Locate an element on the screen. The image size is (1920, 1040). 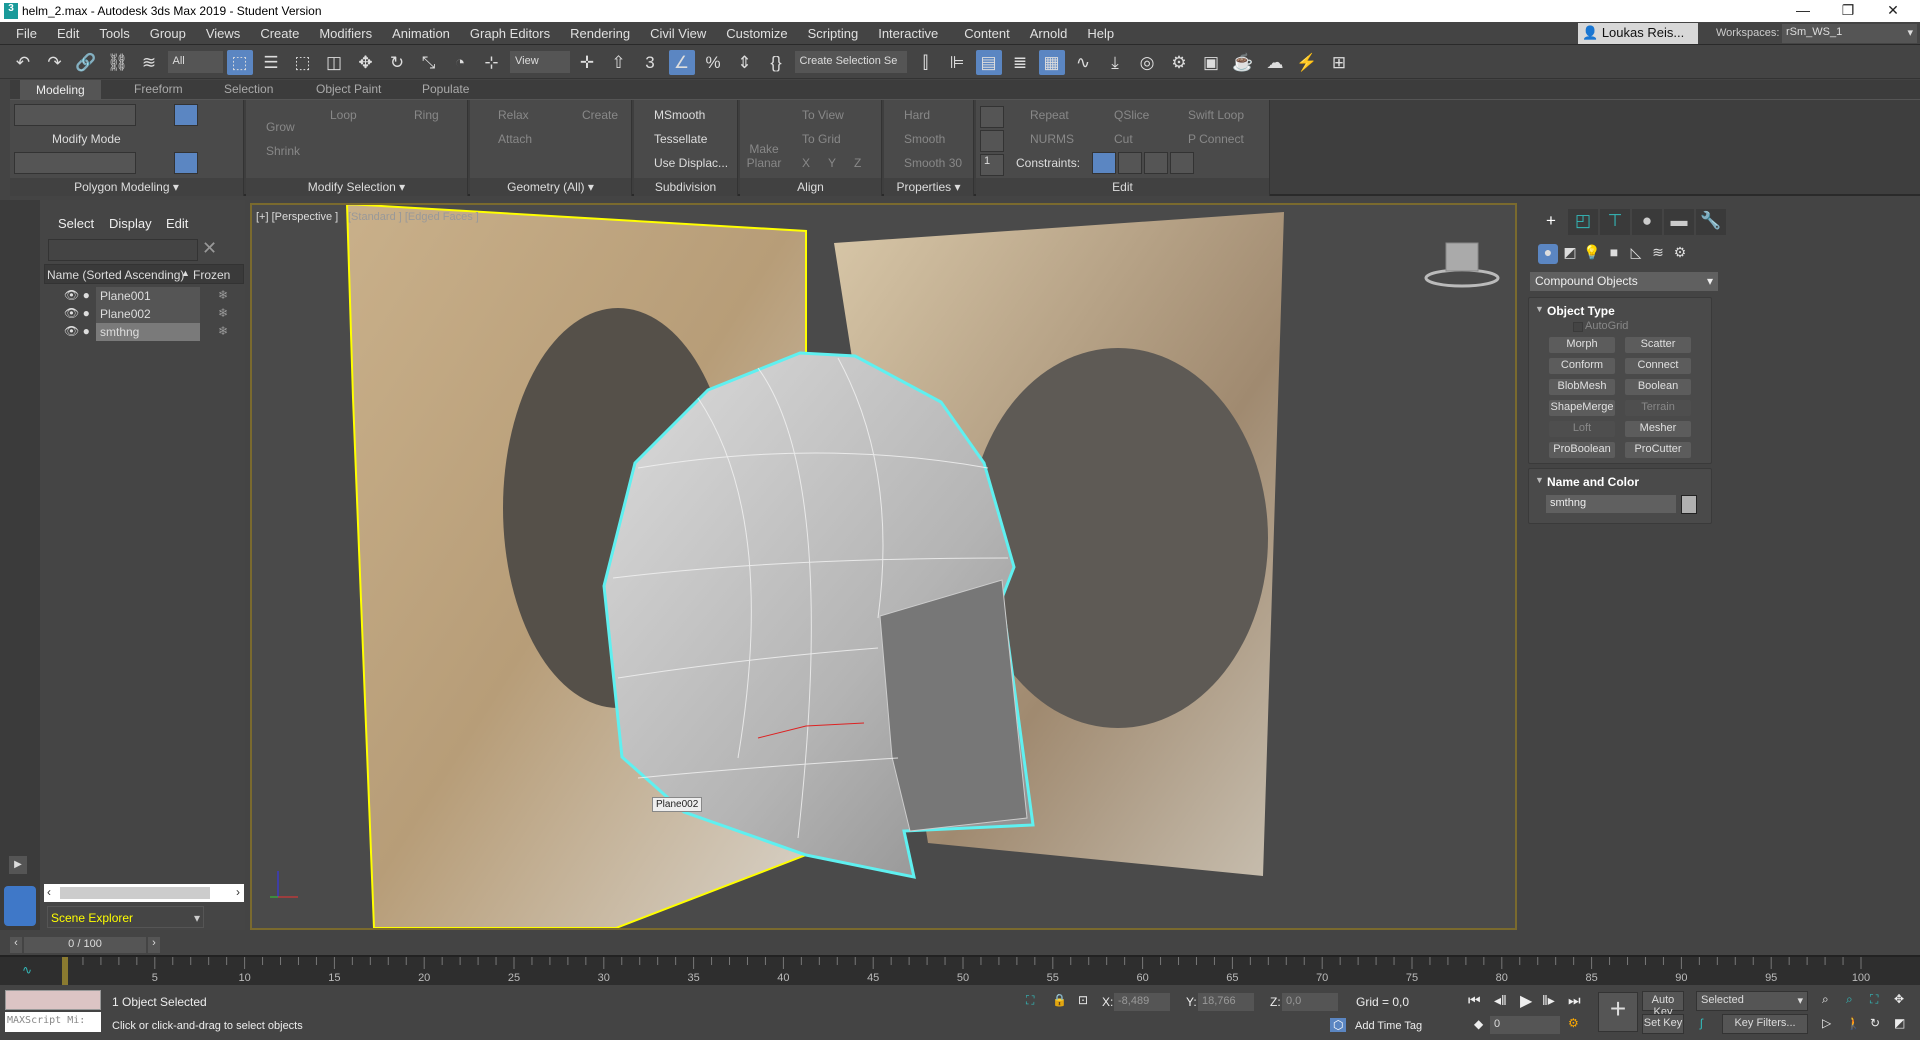
cut-button: Cut is located at coordinates (1123, 139).